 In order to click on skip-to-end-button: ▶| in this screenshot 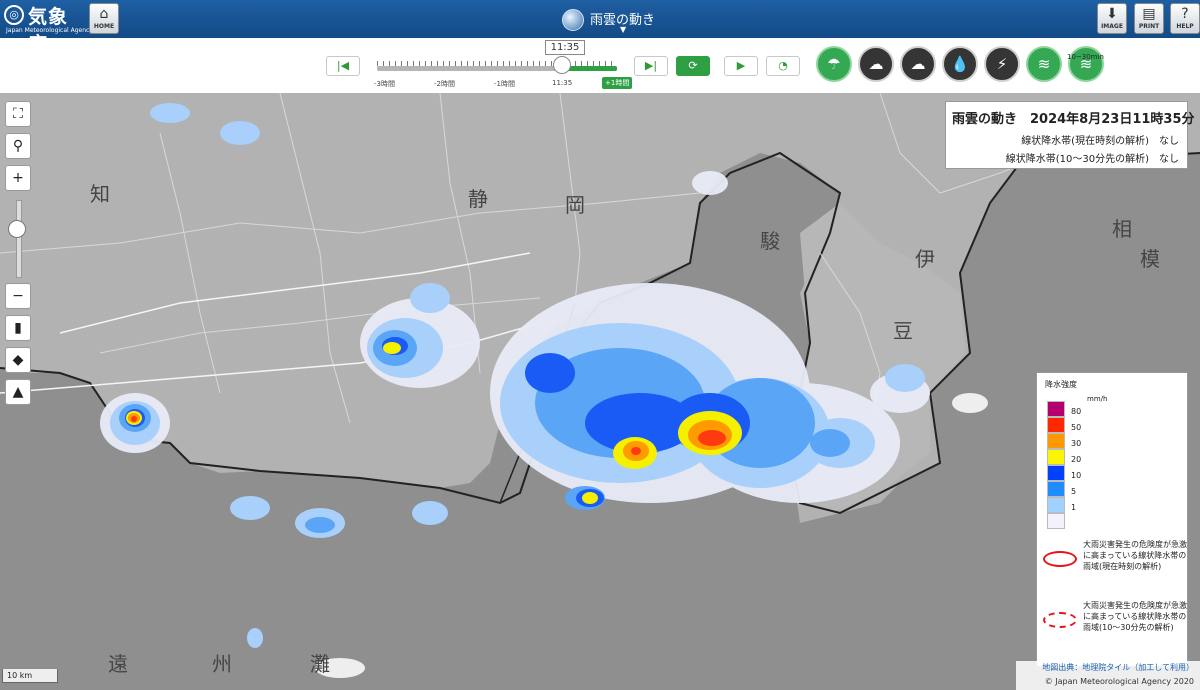, I will do `click(651, 66)`.